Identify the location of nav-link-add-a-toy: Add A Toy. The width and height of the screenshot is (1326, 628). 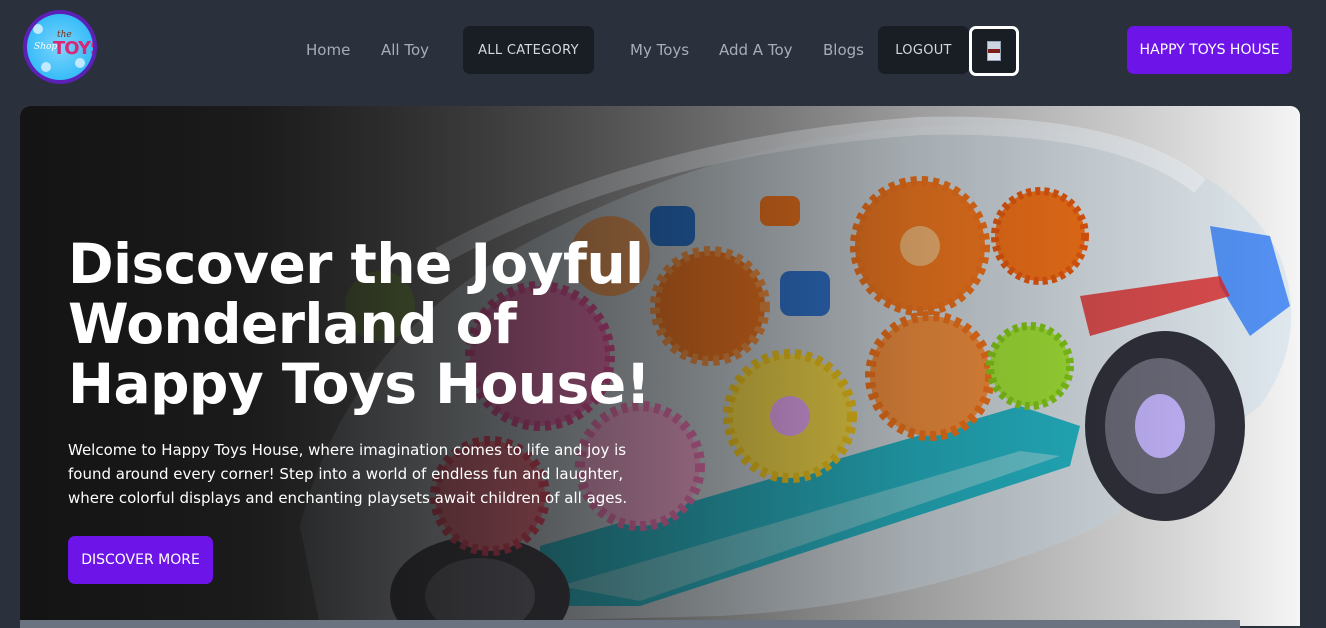
(756, 50).